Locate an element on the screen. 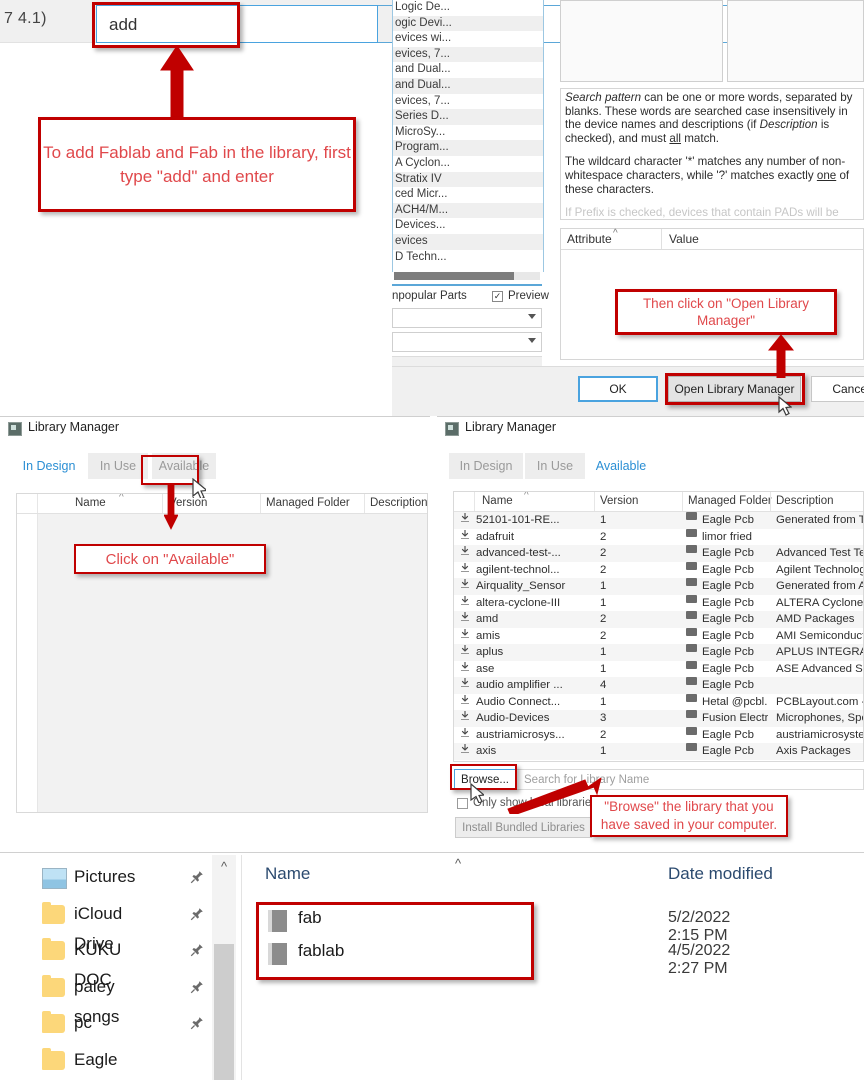 This screenshot has height=1081, width=864. pictures-icon is located at coordinates (54, 878).